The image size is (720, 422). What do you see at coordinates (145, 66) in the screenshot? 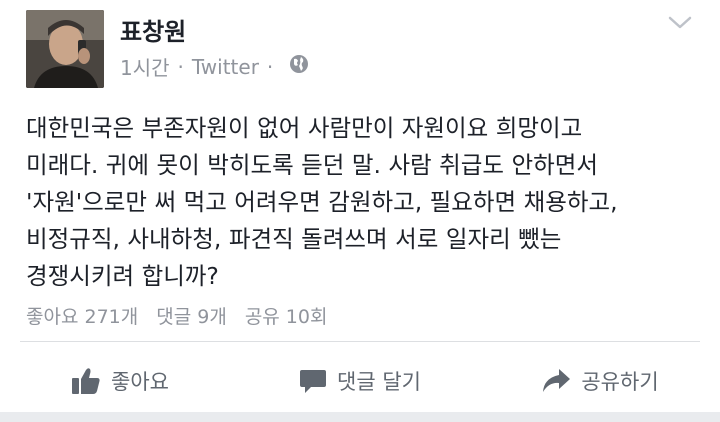
I see `post-time: 1시간` at bounding box center [145, 66].